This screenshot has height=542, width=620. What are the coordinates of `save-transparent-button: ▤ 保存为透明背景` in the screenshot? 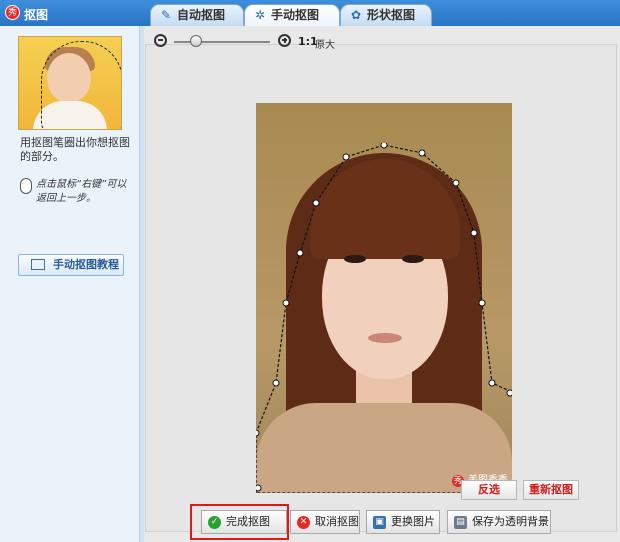 It's located at (499, 522).